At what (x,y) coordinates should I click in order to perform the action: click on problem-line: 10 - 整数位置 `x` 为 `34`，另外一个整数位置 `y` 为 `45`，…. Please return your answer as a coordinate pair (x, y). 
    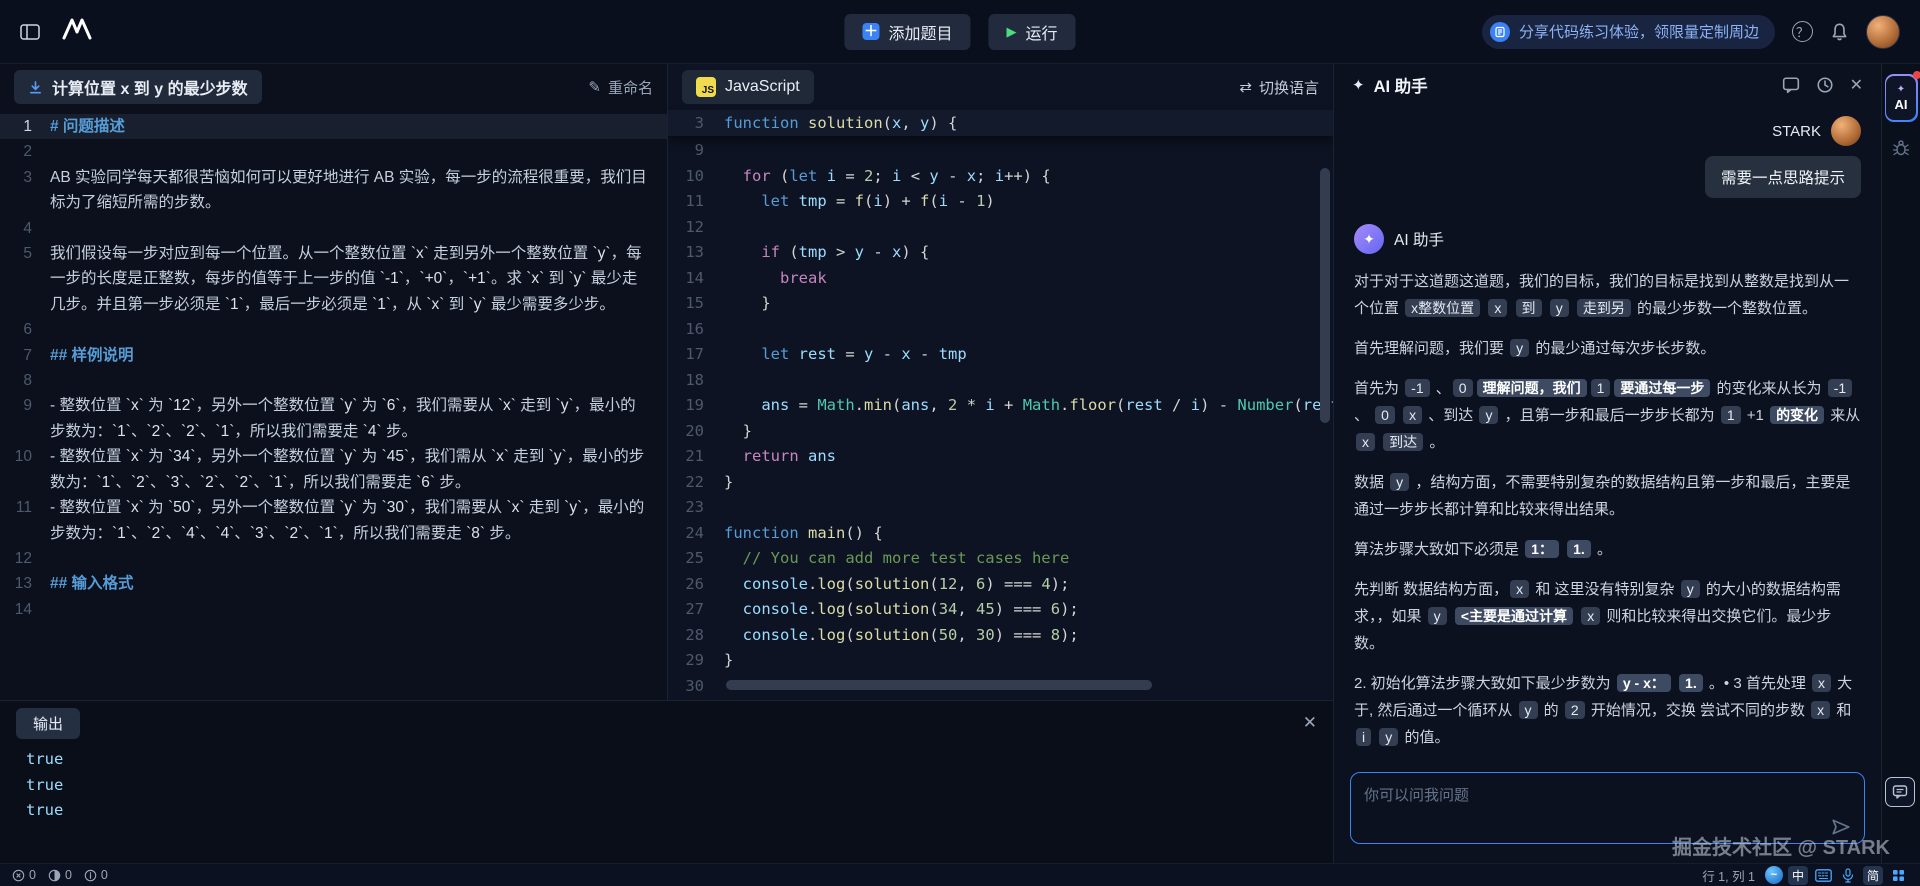
    Looking at the image, I should click on (333, 469).